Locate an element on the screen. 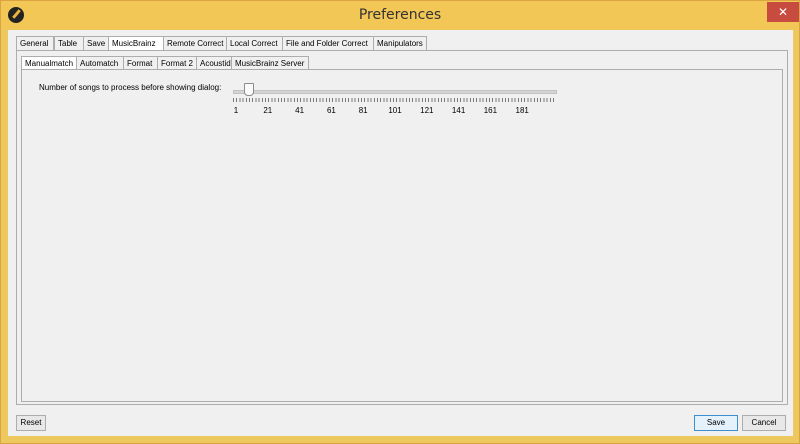 This screenshot has height=444, width=800. cancel-button: Cancel is located at coordinates (764, 423).